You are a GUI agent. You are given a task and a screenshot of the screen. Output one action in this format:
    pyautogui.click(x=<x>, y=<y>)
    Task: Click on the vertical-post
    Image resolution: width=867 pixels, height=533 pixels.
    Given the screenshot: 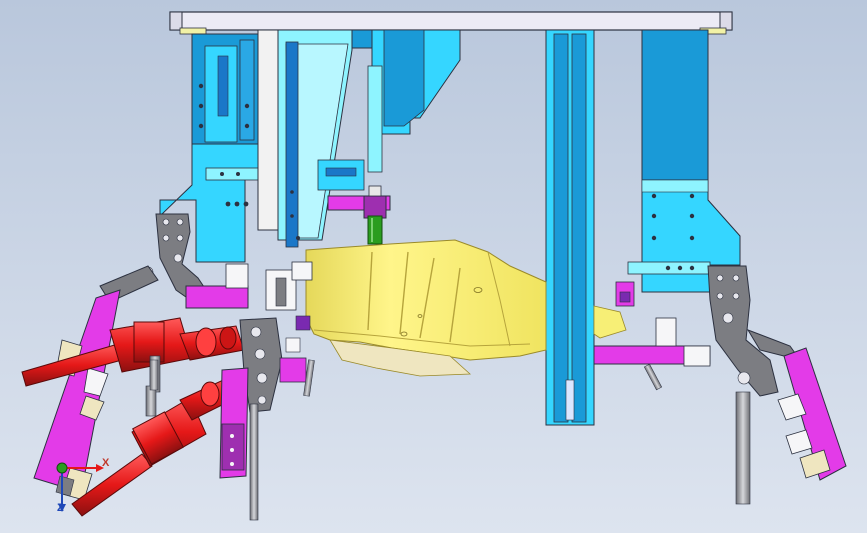 What is the action you would take?
    pyautogui.click(x=570, y=227)
    